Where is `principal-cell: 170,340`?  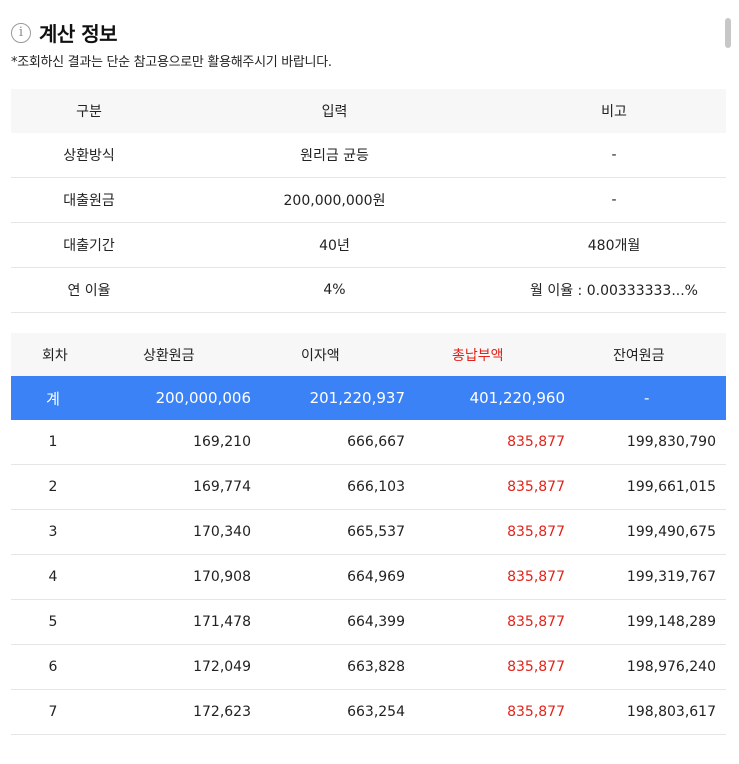
principal-cell: 170,340 is located at coordinates (176, 532).